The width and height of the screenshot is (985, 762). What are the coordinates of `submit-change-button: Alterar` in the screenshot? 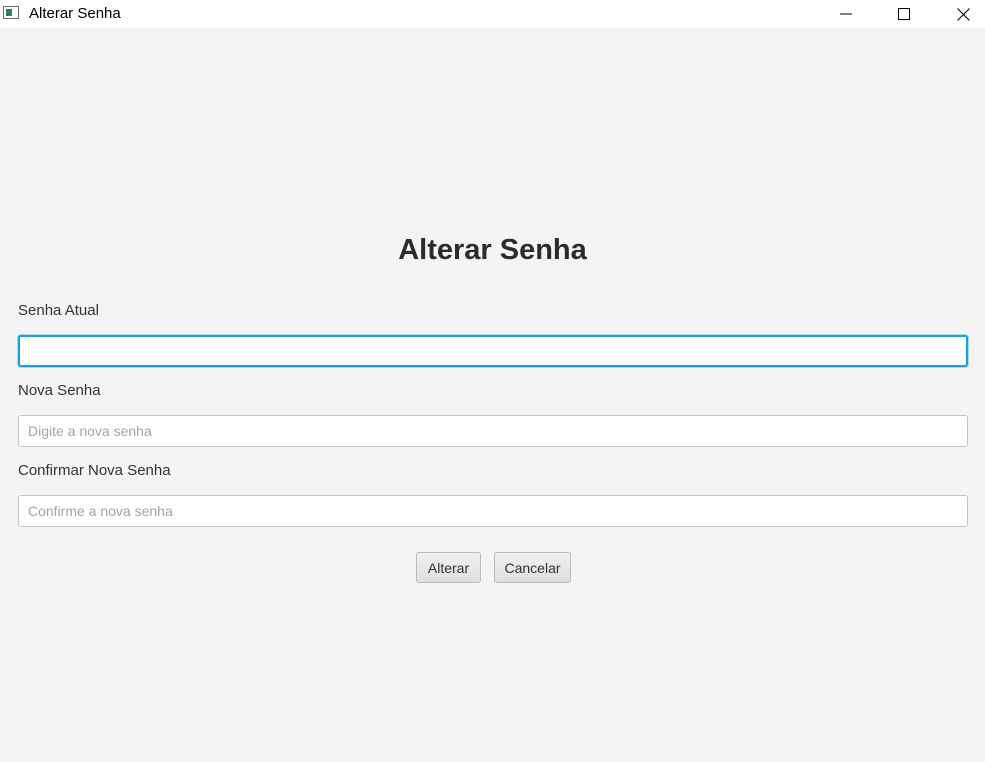 It's located at (448, 567).